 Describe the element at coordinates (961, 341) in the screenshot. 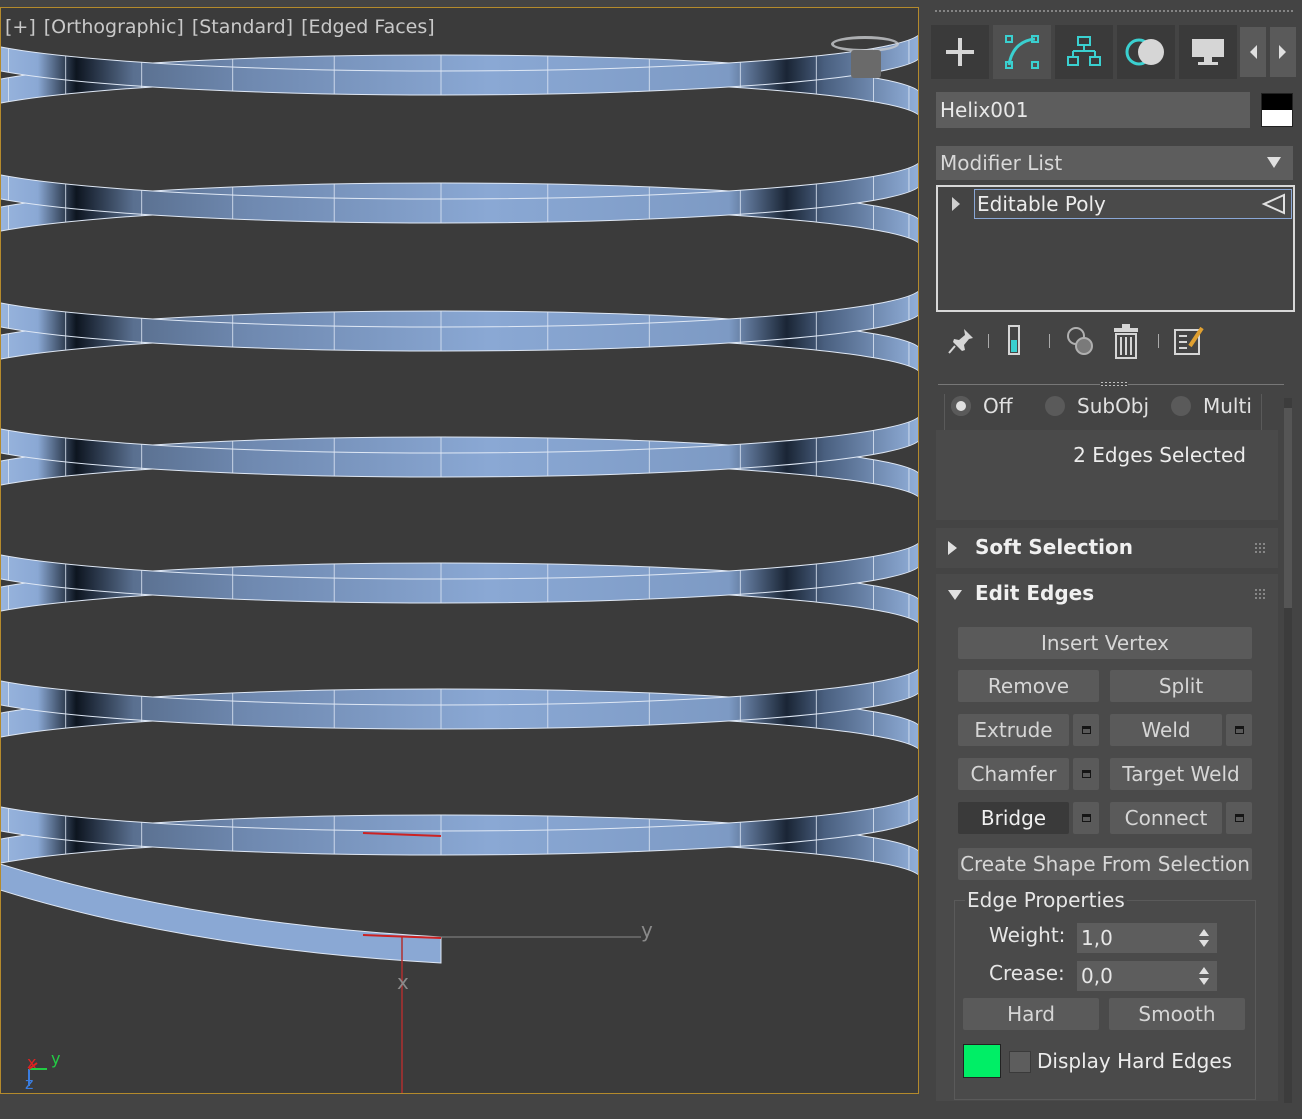

I see `pin-stack-icon` at that location.